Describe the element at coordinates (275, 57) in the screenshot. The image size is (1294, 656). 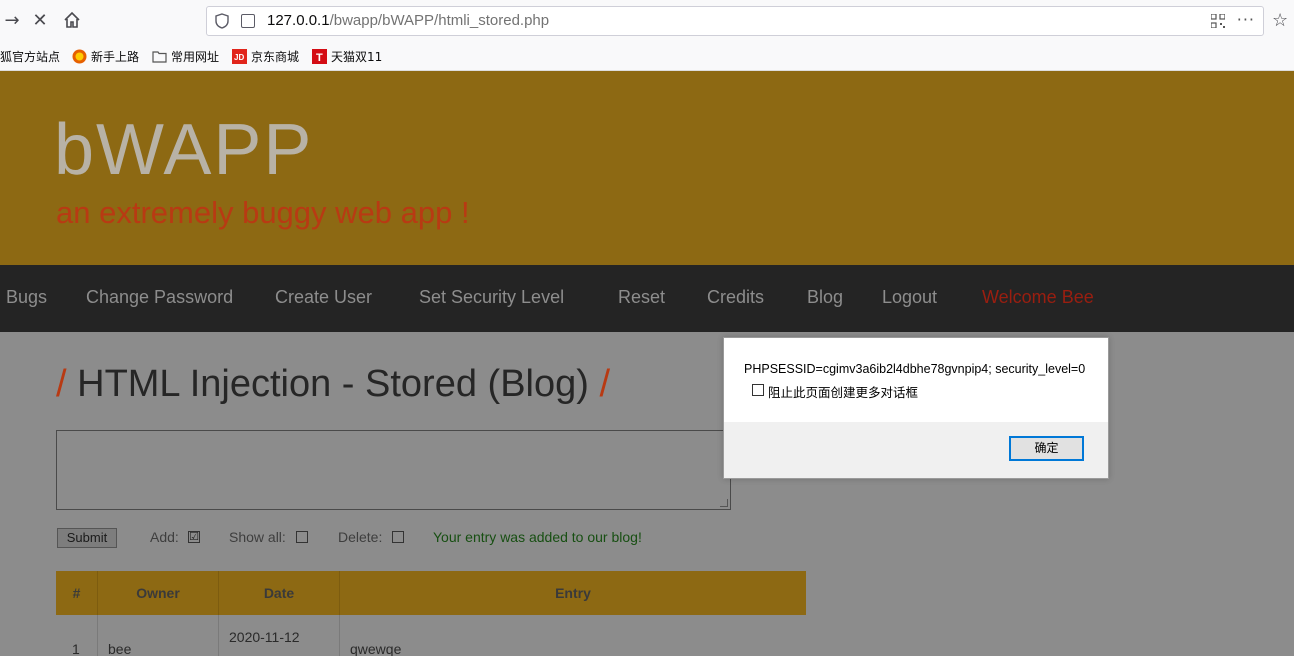
I see `bookmark-label: 京东商城` at that location.